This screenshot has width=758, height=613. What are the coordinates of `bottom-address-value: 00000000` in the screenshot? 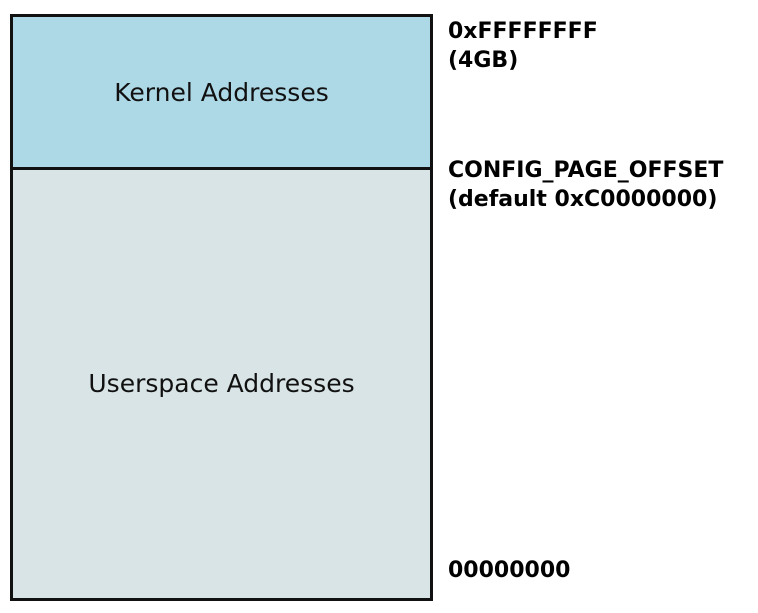 It's located at (509, 570).